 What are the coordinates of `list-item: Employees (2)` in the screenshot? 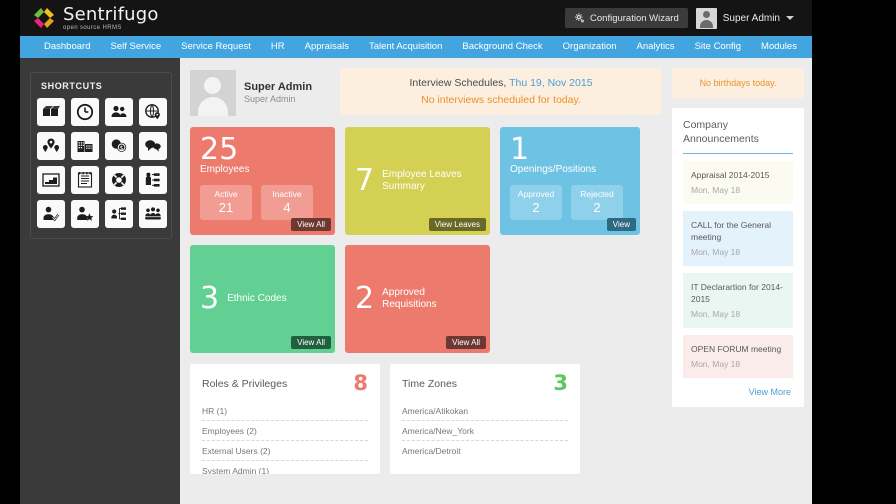 It's located at (285, 431).